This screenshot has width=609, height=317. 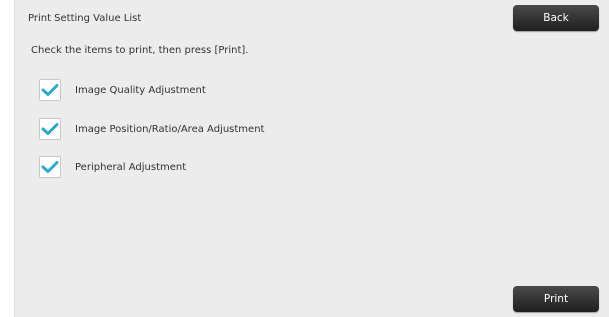 What do you see at coordinates (556, 299) in the screenshot?
I see `print-button: Print` at bounding box center [556, 299].